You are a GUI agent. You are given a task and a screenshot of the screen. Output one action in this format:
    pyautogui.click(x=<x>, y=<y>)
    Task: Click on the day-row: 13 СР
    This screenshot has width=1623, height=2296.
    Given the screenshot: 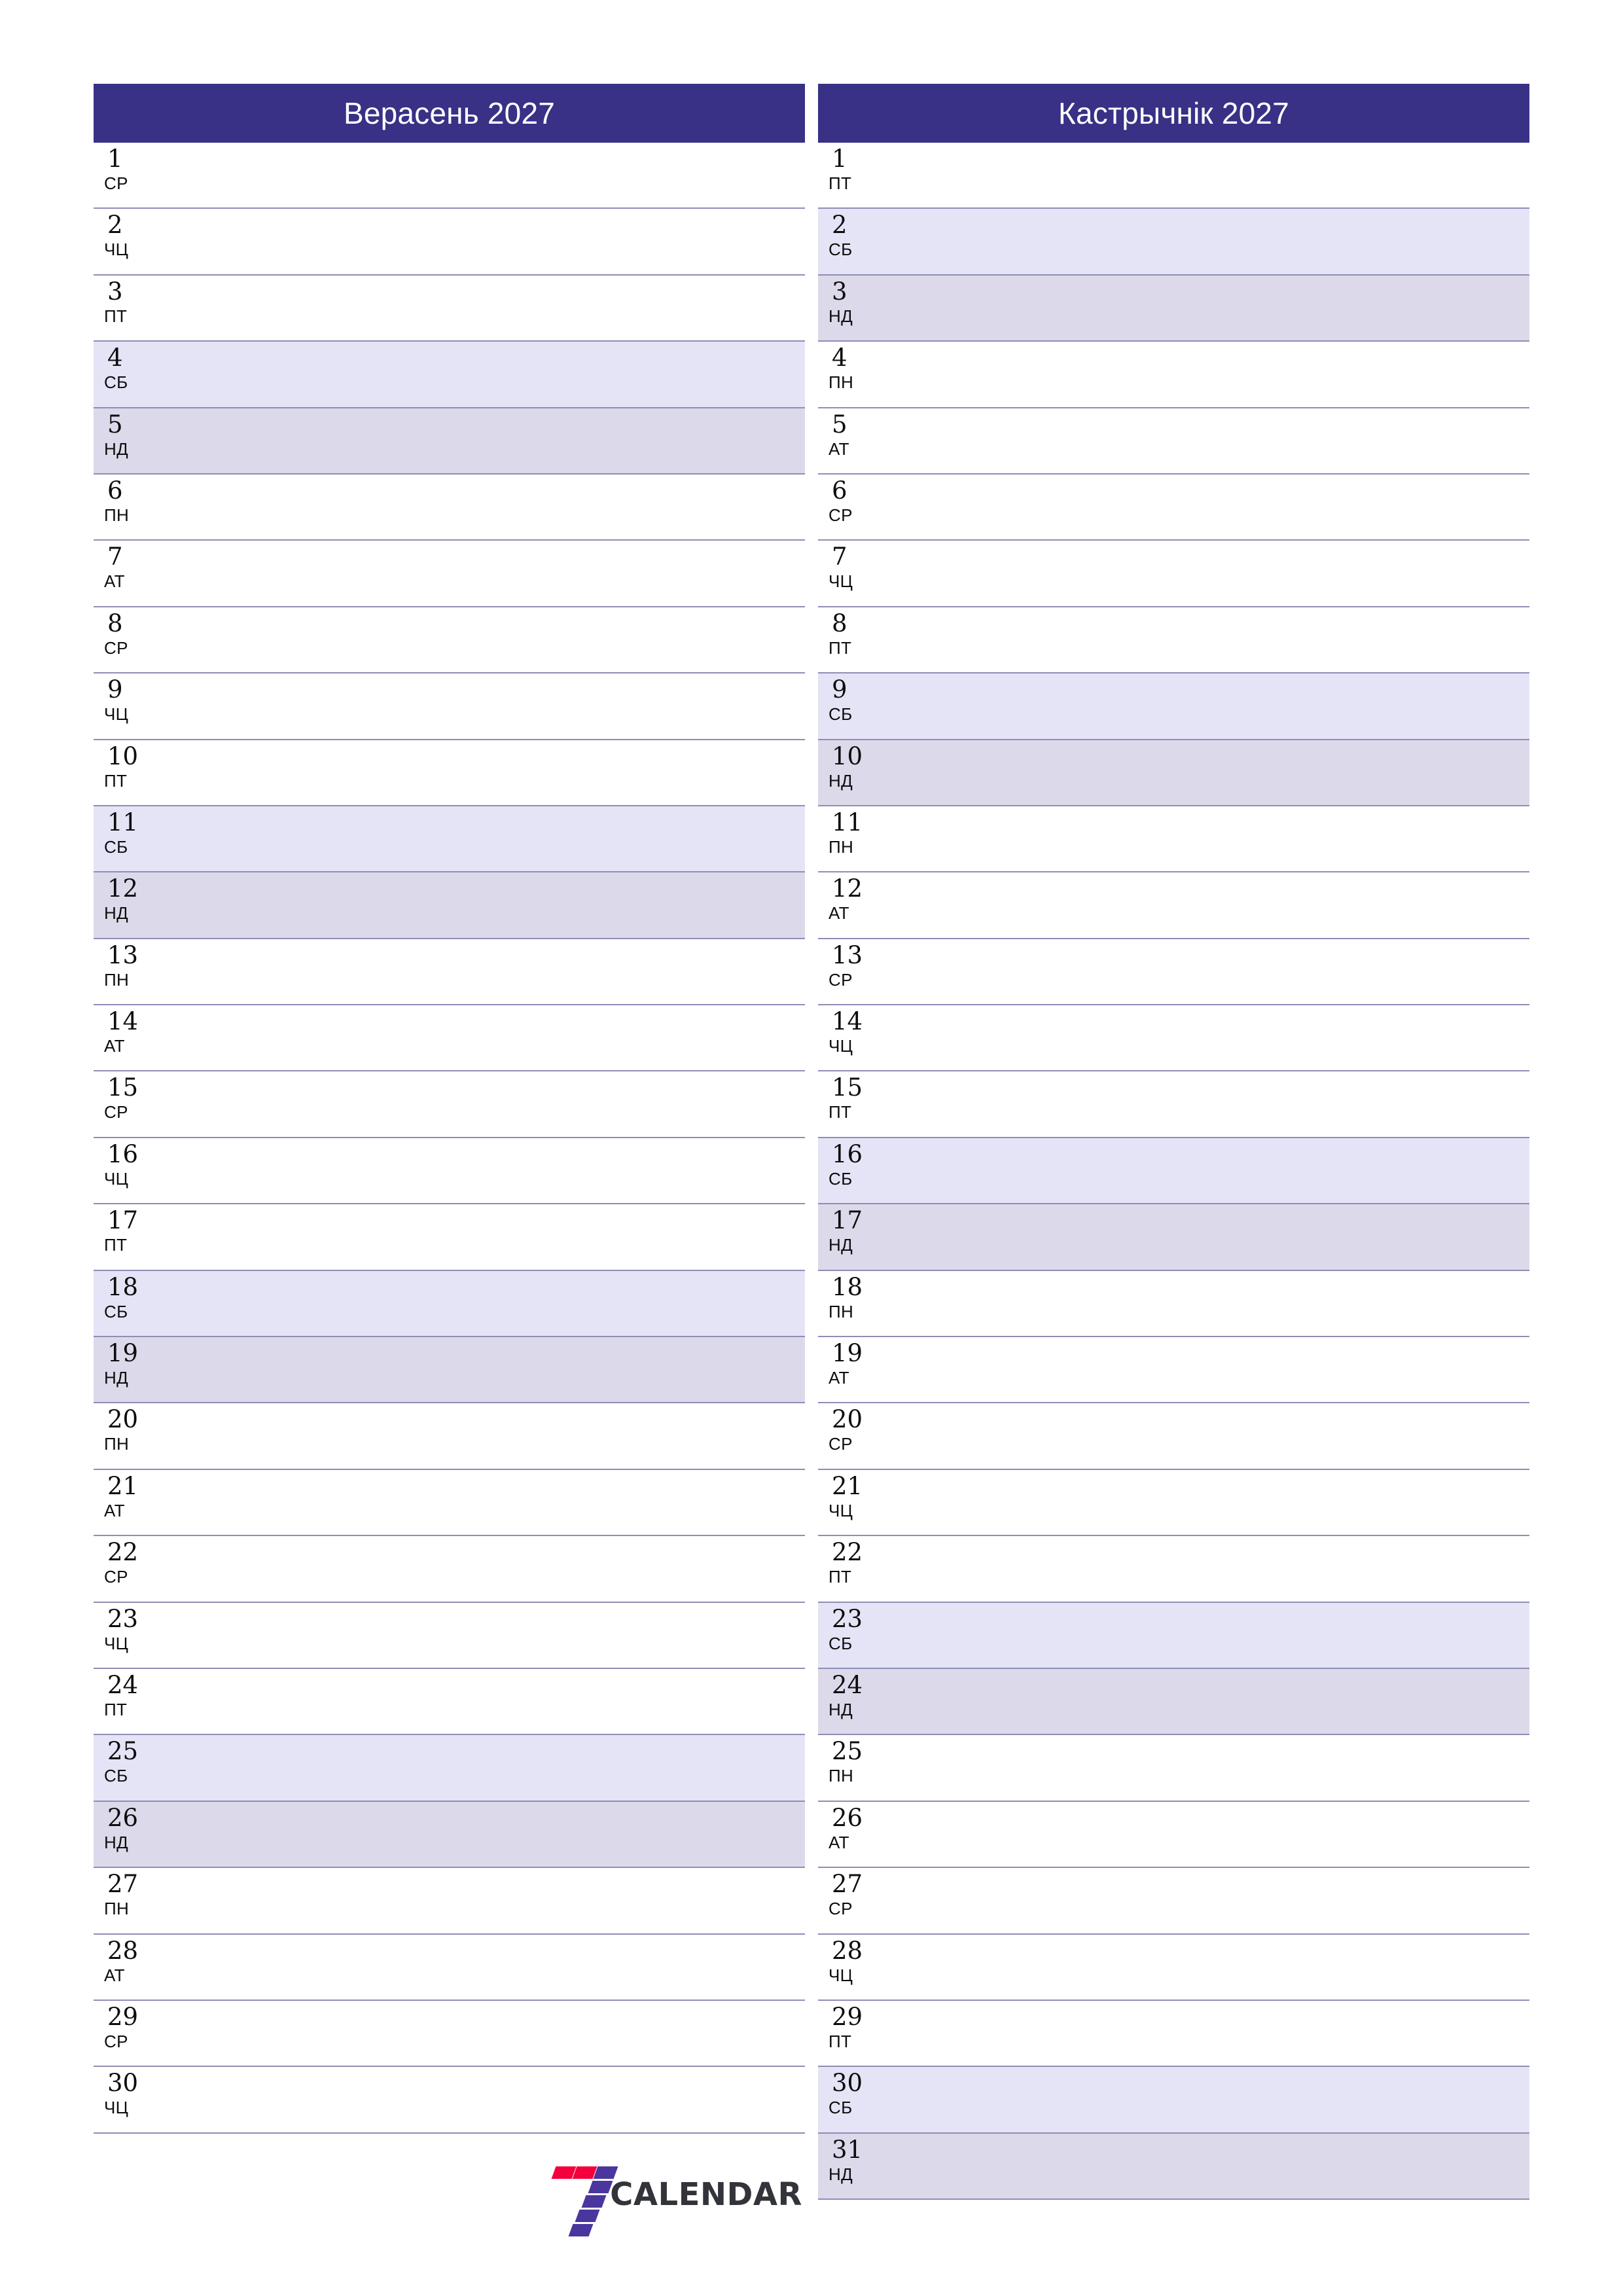 What is the action you would take?
    pyautogui.click(x=1173, y=972)
    